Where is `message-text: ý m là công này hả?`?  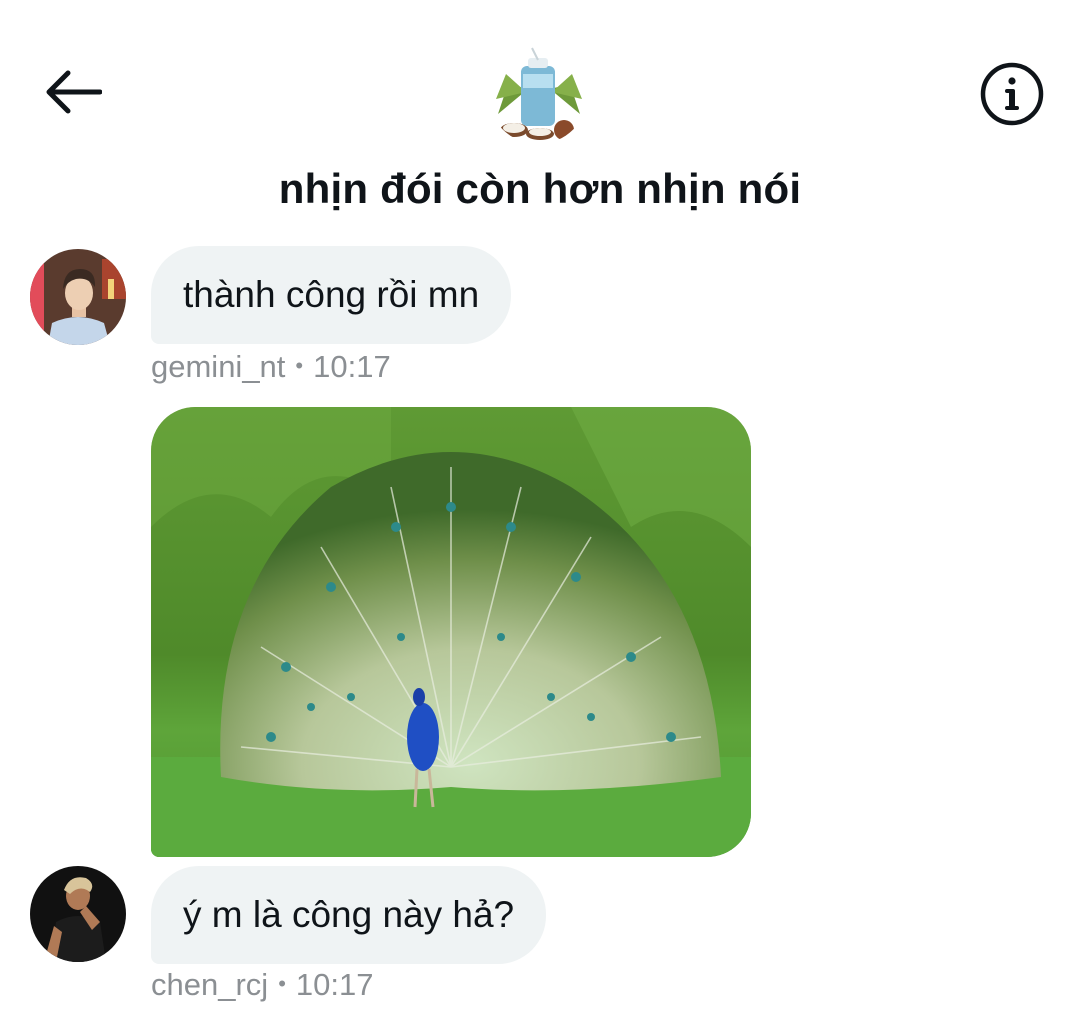
message-text: ý m là công này hả? is located at coordinates (349, 914).